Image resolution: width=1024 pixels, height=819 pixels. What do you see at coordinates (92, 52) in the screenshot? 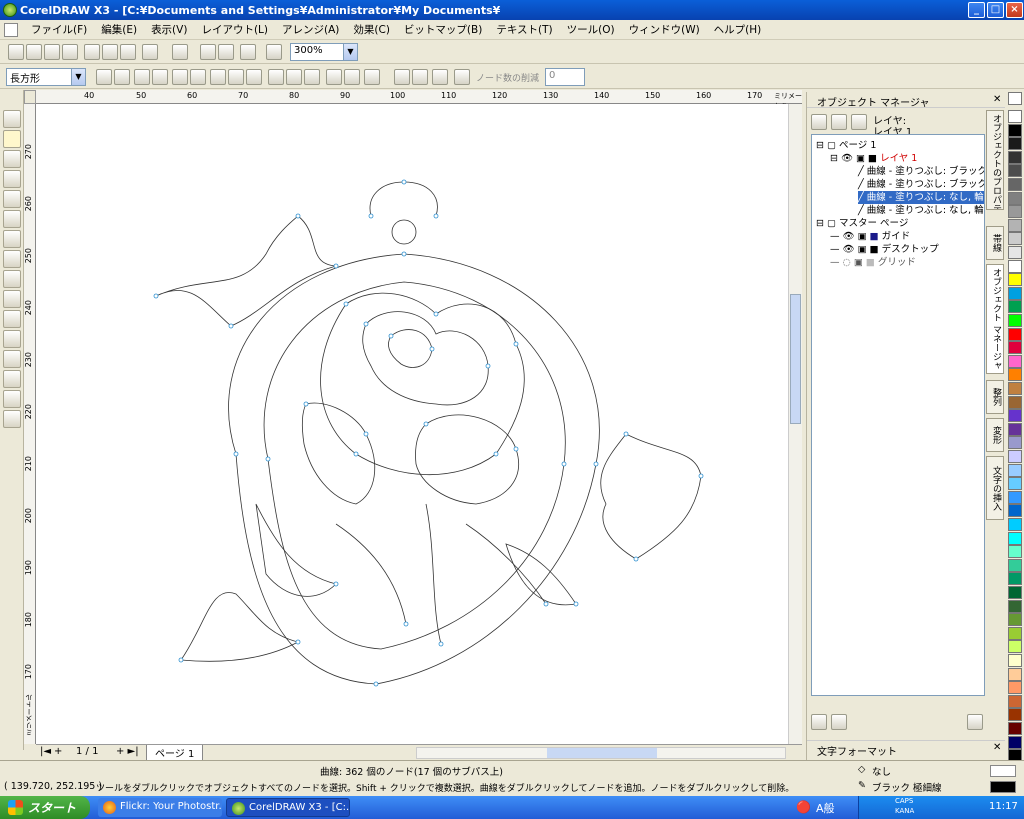
I see `cut-icon` at bounding box center [92, 52].